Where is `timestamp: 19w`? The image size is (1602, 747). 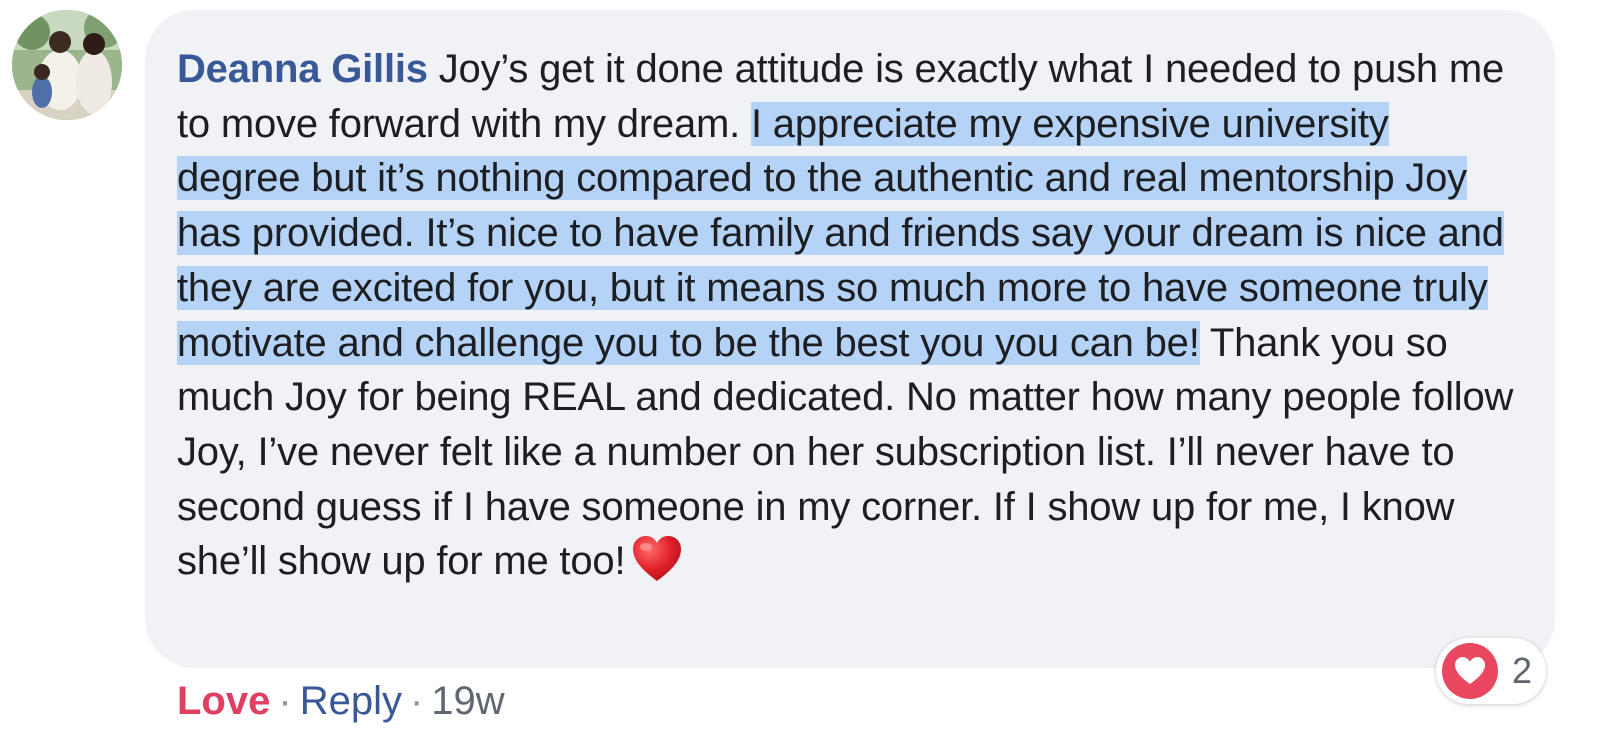 timestamp: 19w is located at coordinates (467, 701).